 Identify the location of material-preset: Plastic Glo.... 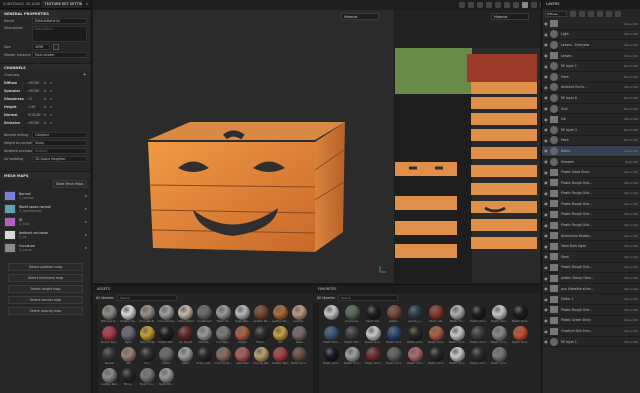
(373, 314).